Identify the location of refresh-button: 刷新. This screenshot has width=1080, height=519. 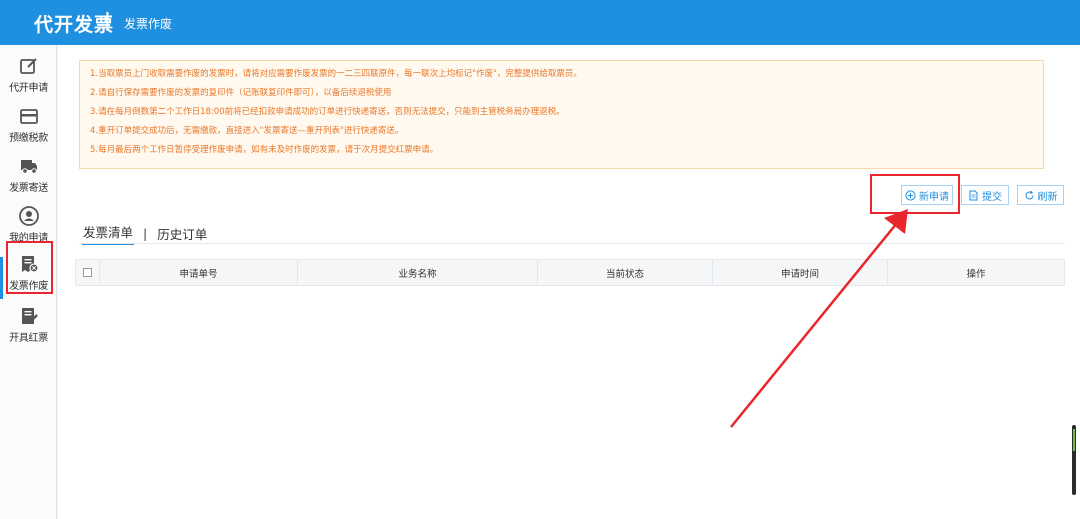
(1040, 195).